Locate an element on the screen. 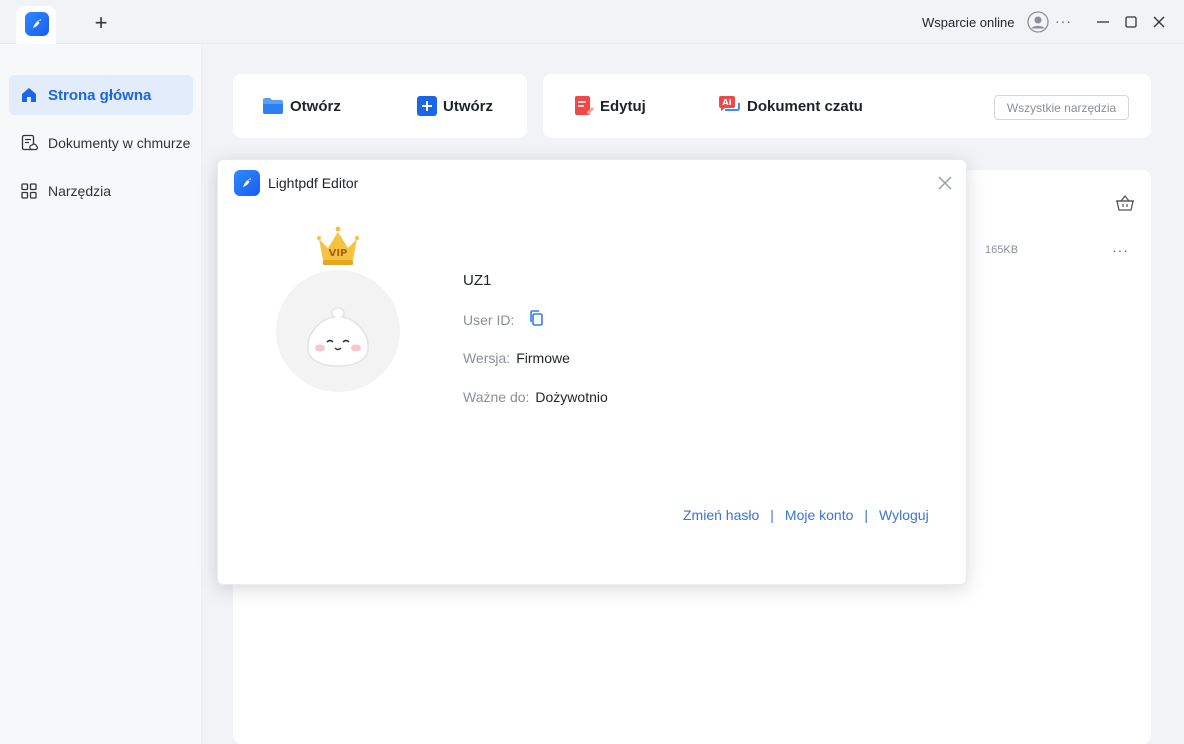 Image resolution: width=1184 pixels, height=744 pixels. folder-icon is located at coordinates (273, 106).